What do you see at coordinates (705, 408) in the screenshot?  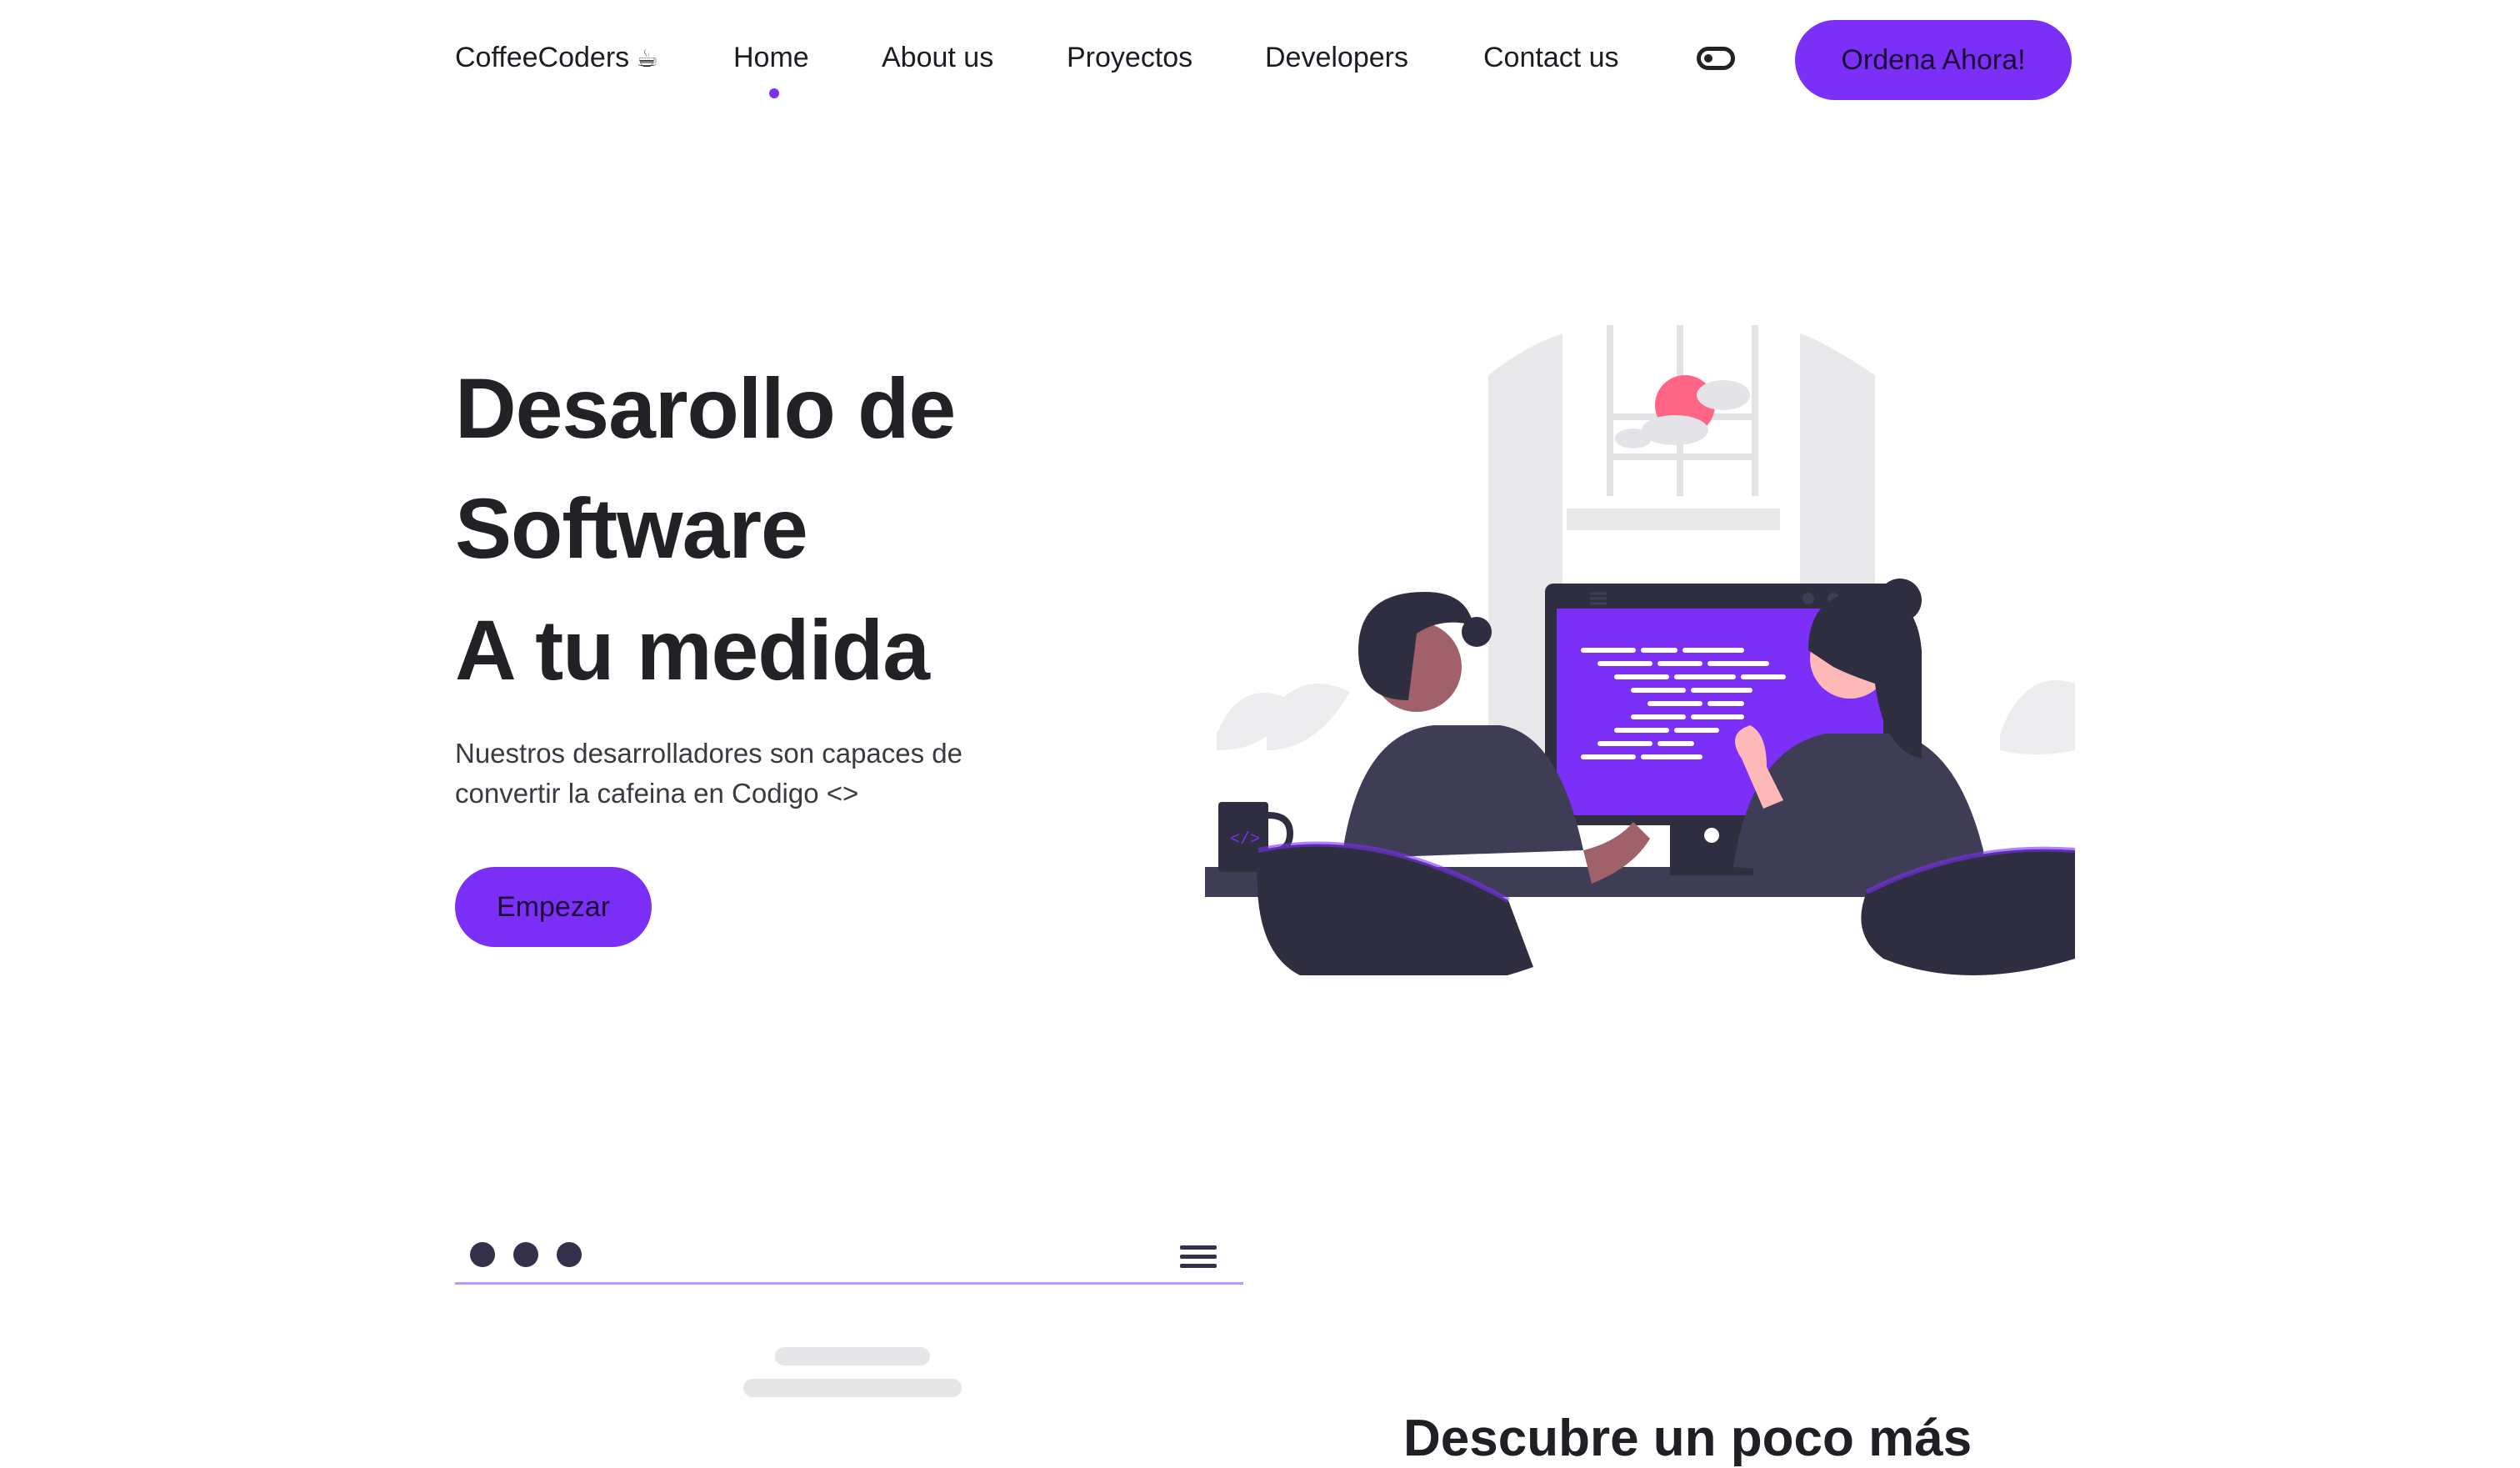 I see `hero-title-line-1: Desarollo de` at bounding box center [705, 408].